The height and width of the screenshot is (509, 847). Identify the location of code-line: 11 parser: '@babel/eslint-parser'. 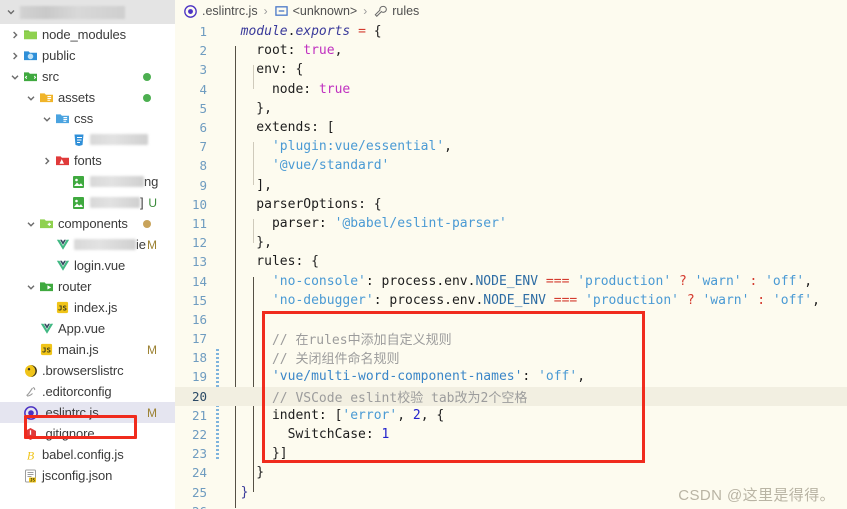
(511, 223).